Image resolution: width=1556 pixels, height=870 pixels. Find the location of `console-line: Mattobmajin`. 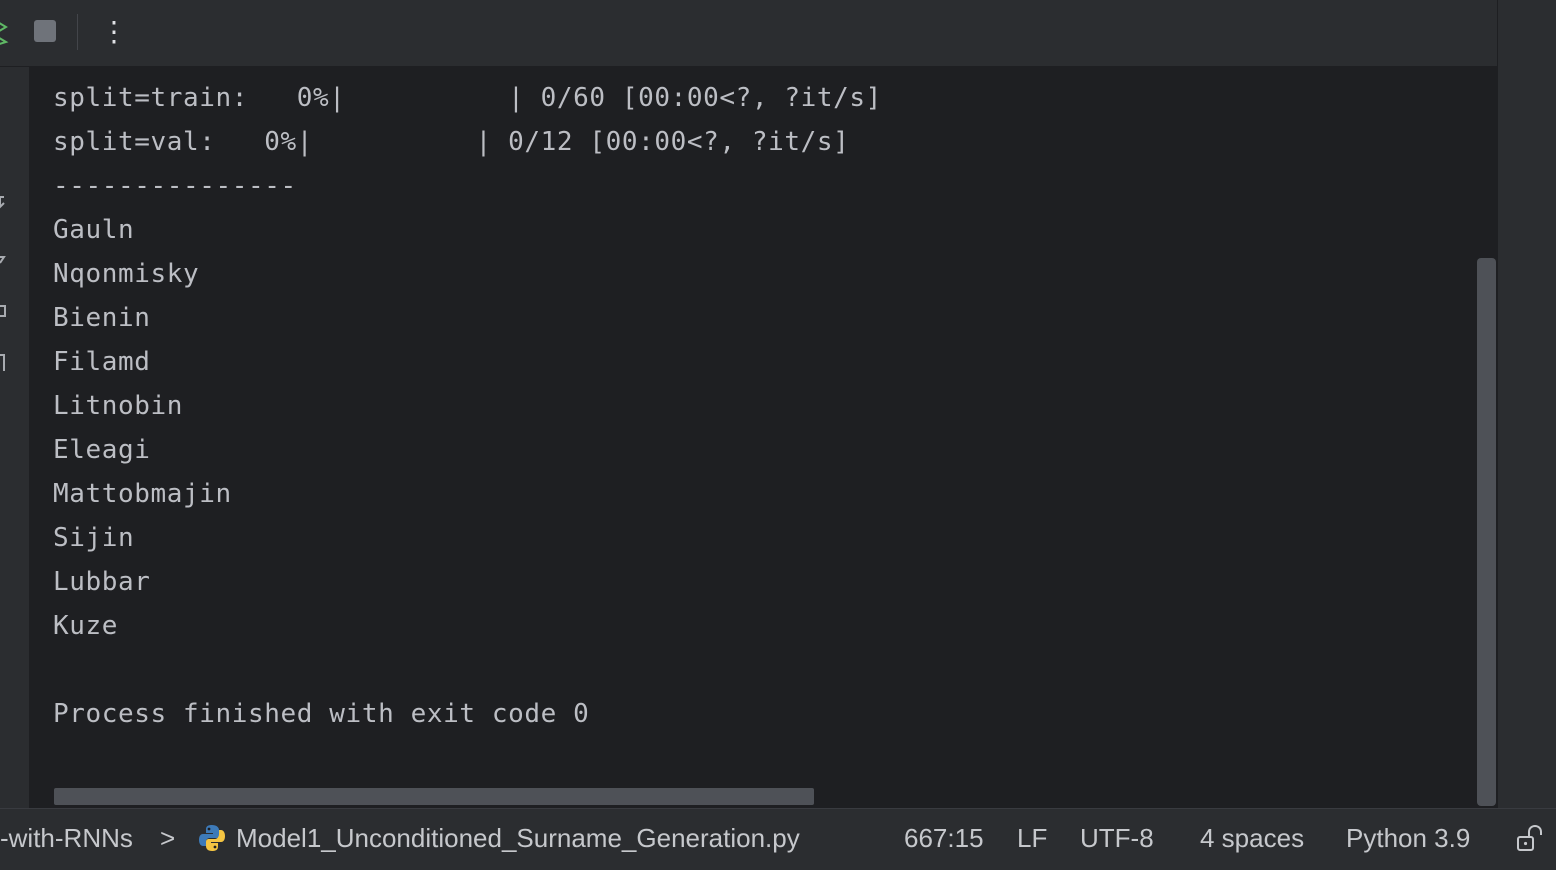

console-line: Mattobmajin is located at coordinates (142, 494).